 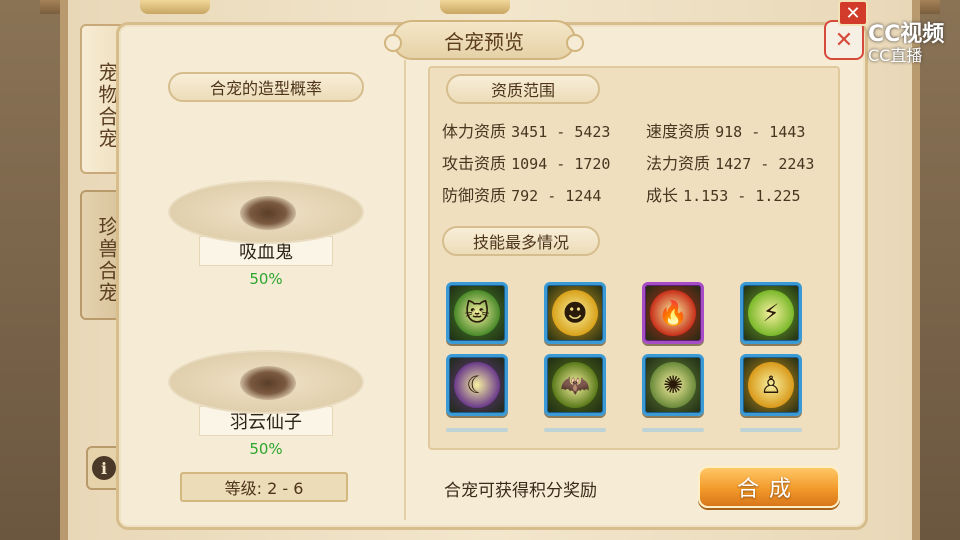 I want to click on watermark-line2: CC直播, so click(x=895, y=55).